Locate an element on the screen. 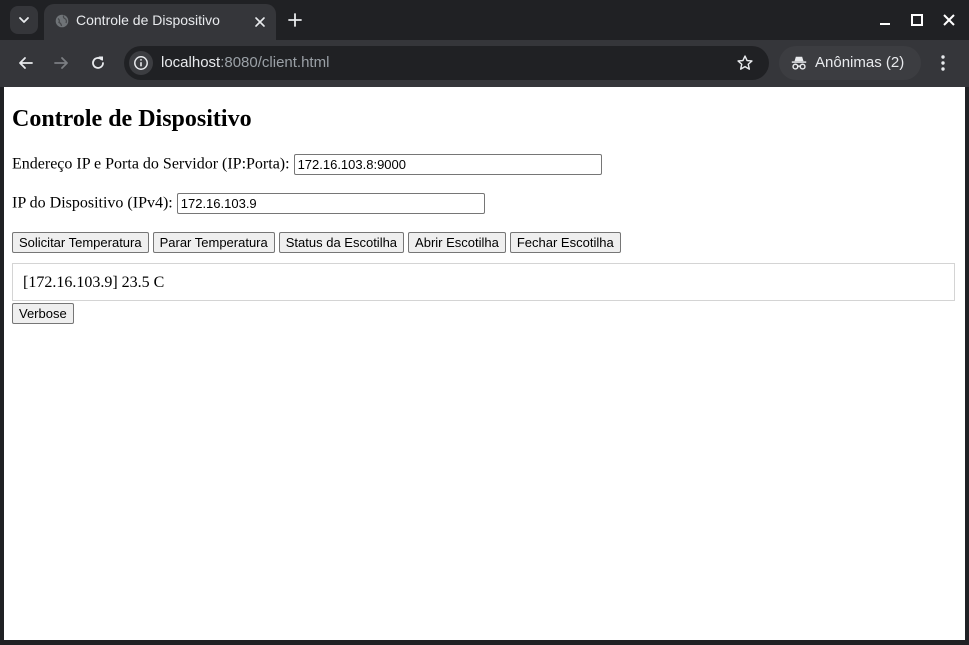 The width and height of the screenshot is (969, 645). globe-icon is located at coordinates (62, 21).